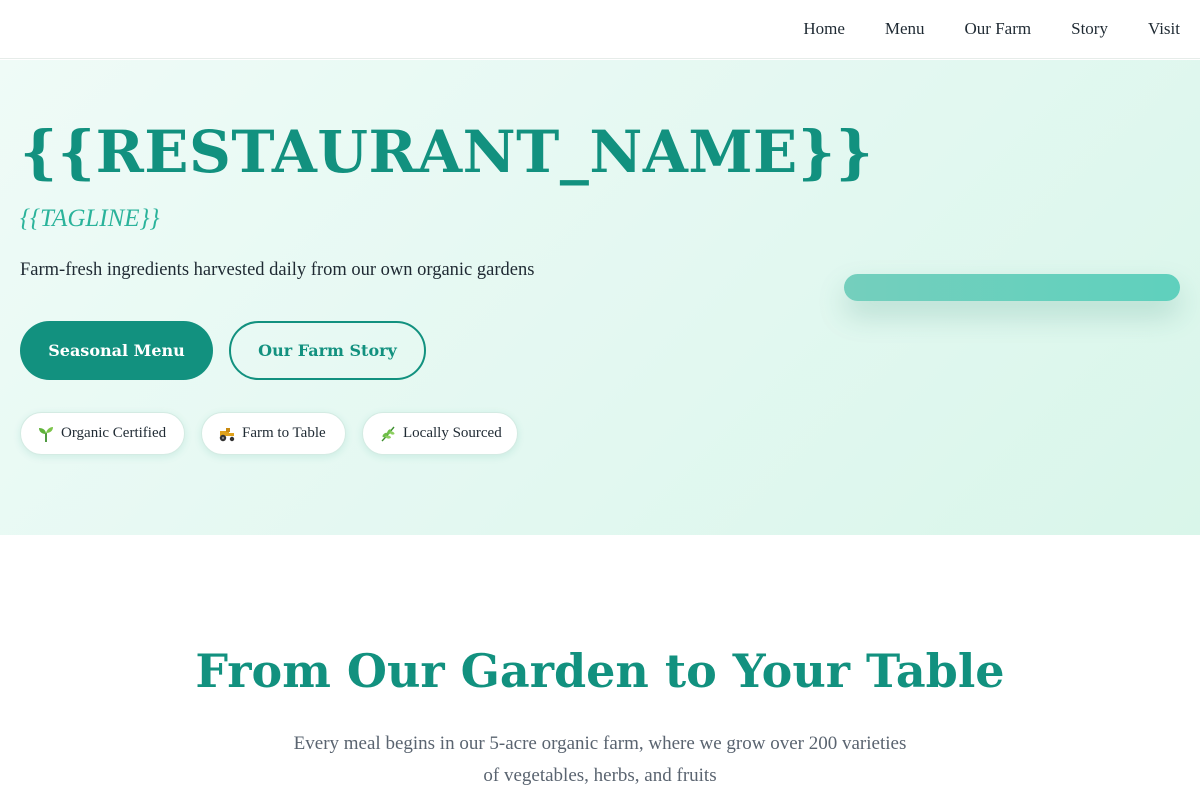 The image size is (1200, 800). What do you see at coordinates (600, 29) in the screenshot?
I see `top-navigation: Home Menu Our Farm Story Visit` at bounding box center [600, 29].